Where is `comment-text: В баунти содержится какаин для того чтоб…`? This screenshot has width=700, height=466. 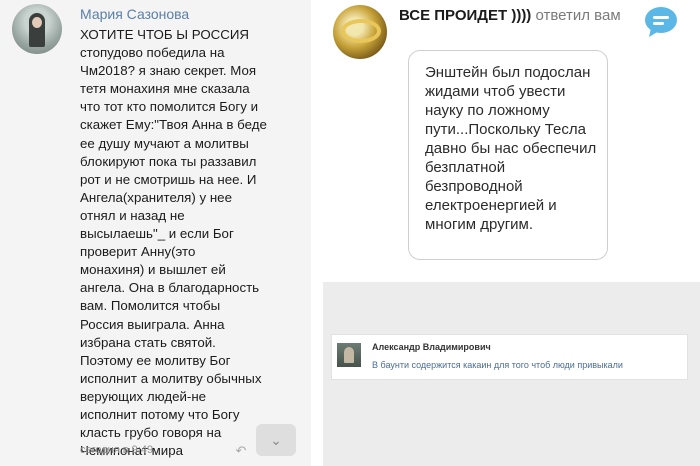
comment-text: В баунти содержится какаин для того чтоб… is located at coordinates (497, 365).